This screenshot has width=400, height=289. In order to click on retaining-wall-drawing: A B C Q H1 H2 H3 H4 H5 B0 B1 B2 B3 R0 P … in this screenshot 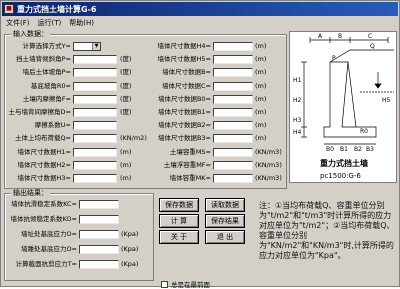, I will do `click(343, 106)`.